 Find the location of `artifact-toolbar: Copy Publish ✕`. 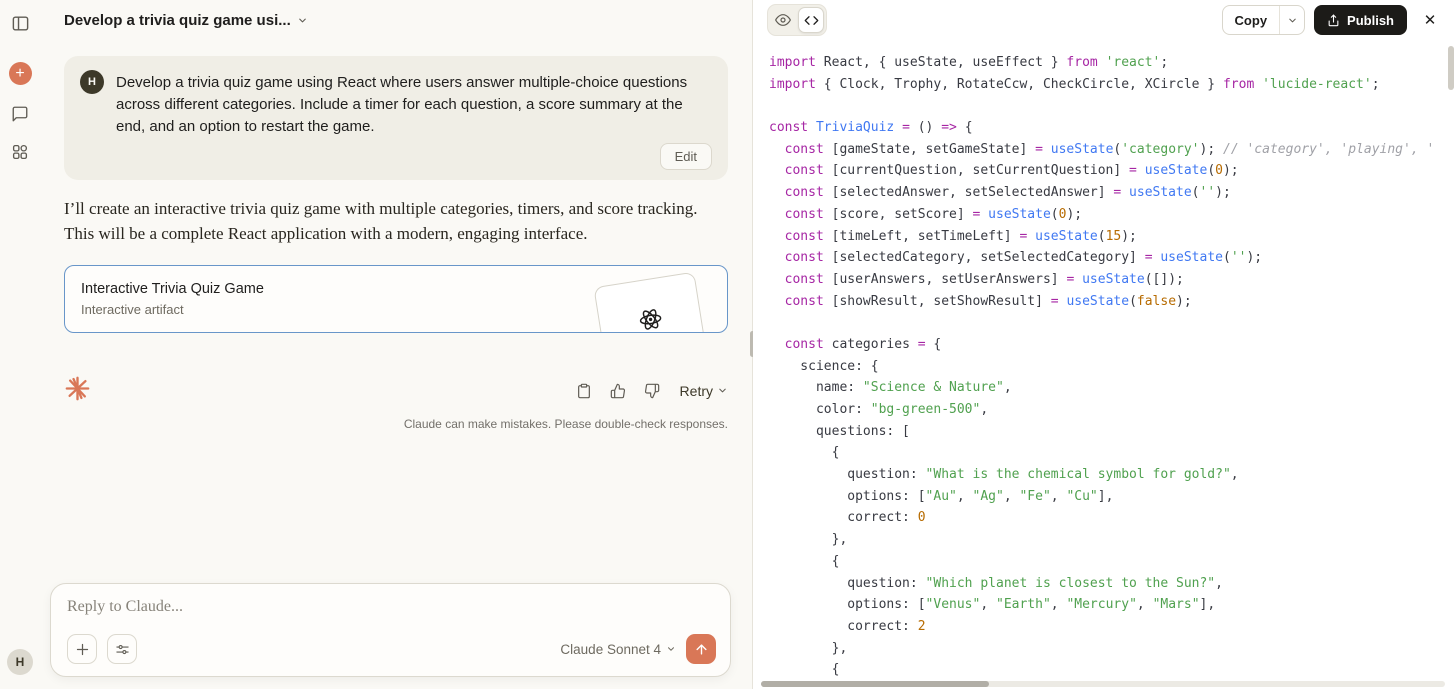

artifact-toolbar: Copy Publish ✕ is located at coordinates (1104, 20).